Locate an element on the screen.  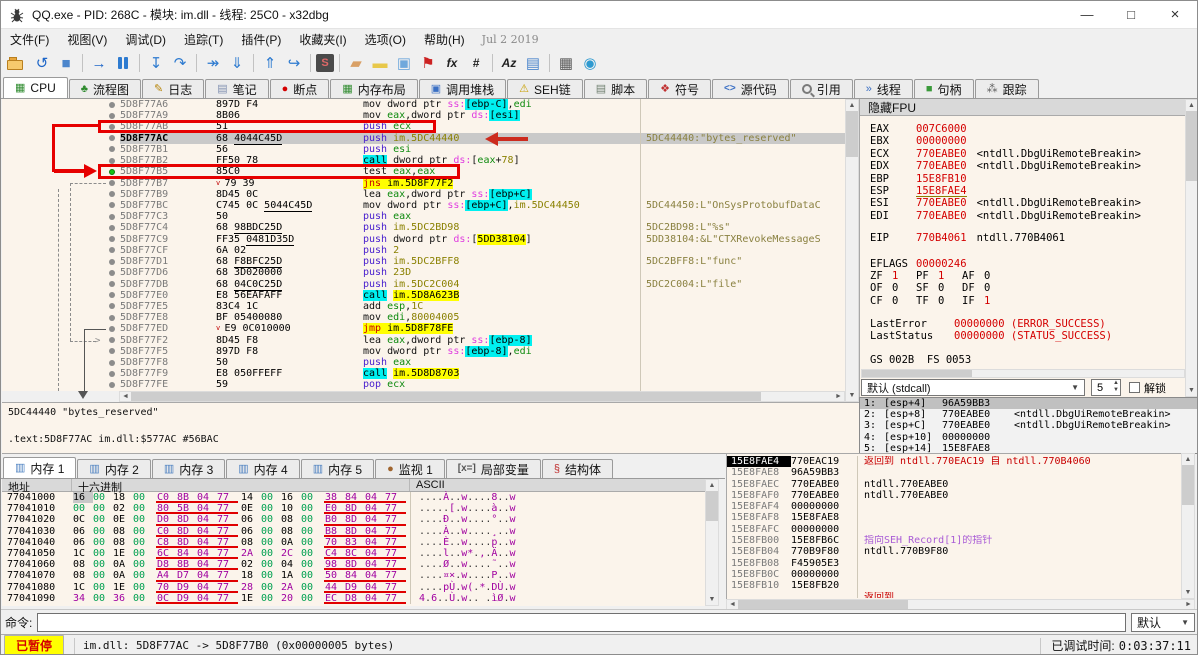
label-icon: ▣ is located at coordinates (404, 63).